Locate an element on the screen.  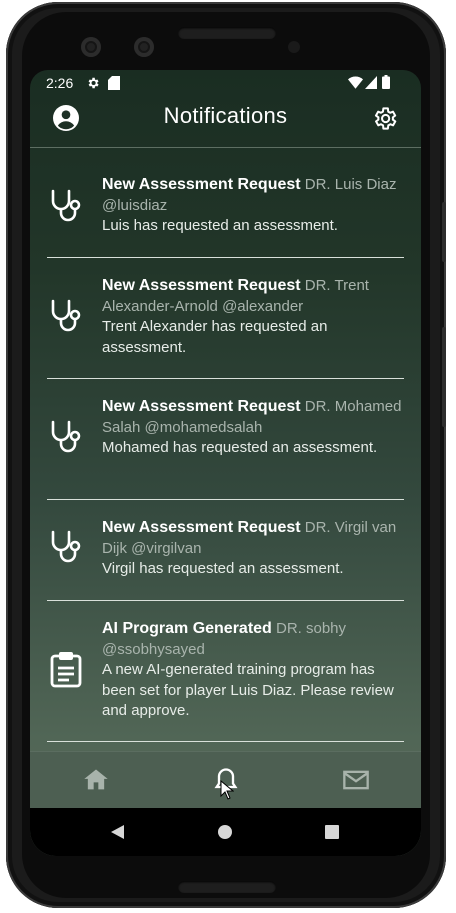
status-time: 2:26 is located at coordinates (60, 83).